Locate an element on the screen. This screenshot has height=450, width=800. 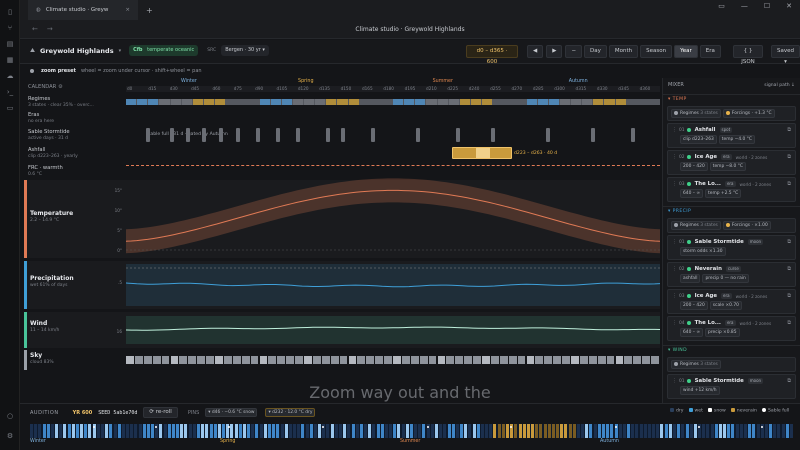
layer-id: 01 is located at coordinates (682, 130).